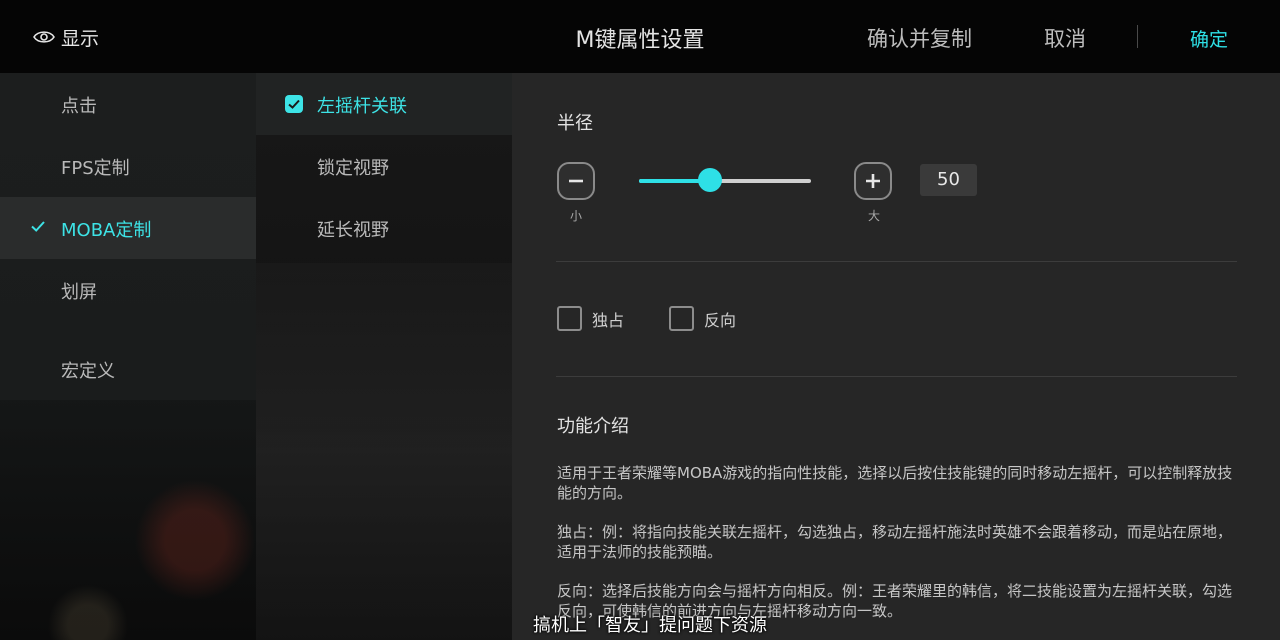 This screenshot has width=1280, height=640. Describe the element at coordinates (79, 106) in the screenshot. I see `category-label: 点击` at that location.